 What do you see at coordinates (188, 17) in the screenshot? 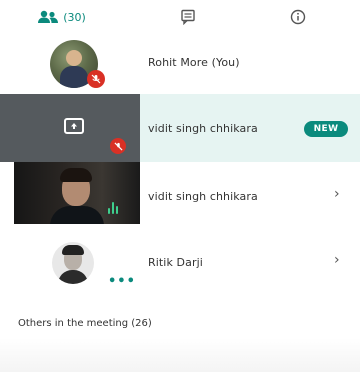
I see `chat-icon` at bounding box center [188, 17].